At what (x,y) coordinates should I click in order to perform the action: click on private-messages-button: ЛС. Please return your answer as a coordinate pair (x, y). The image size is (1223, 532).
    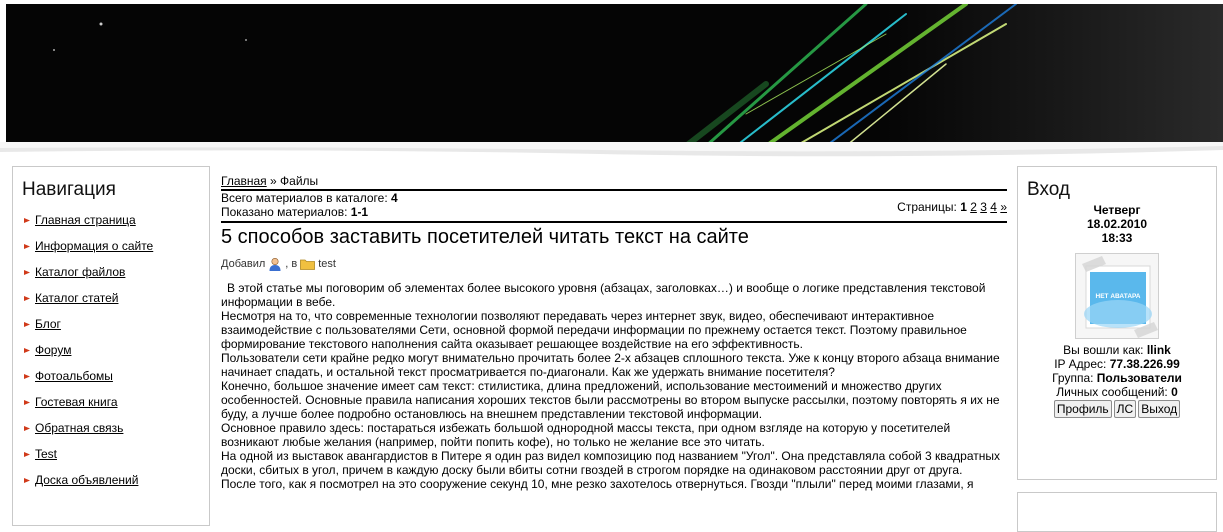
    Looking at the image, I should click on (1125, 409).